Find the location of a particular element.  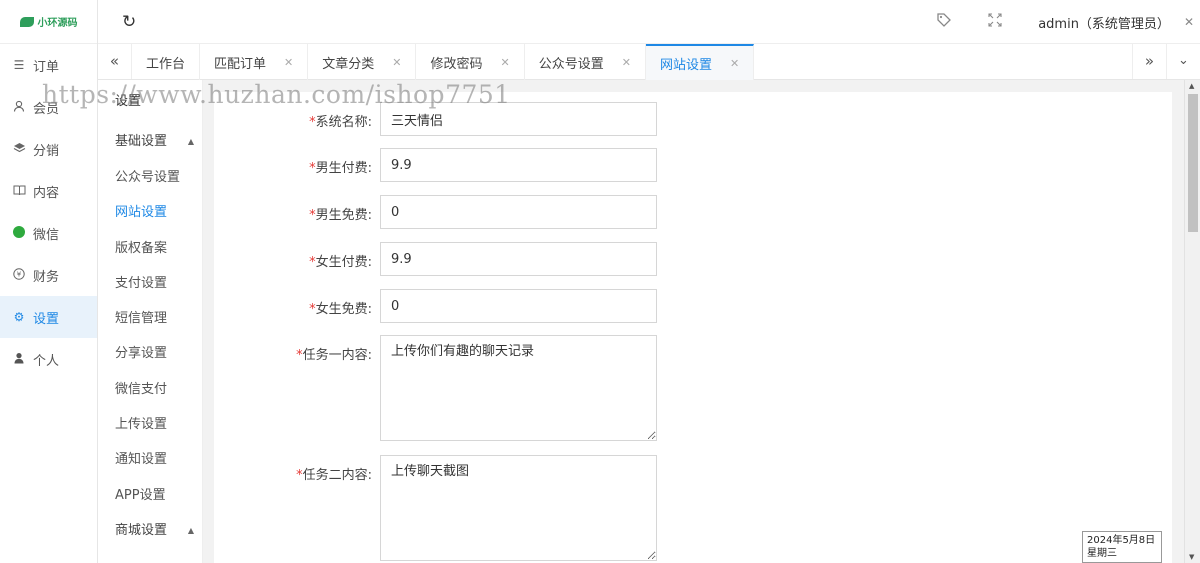

submenu-group-basic: 基础设置 ▲ is located at coordinates (150, 142).